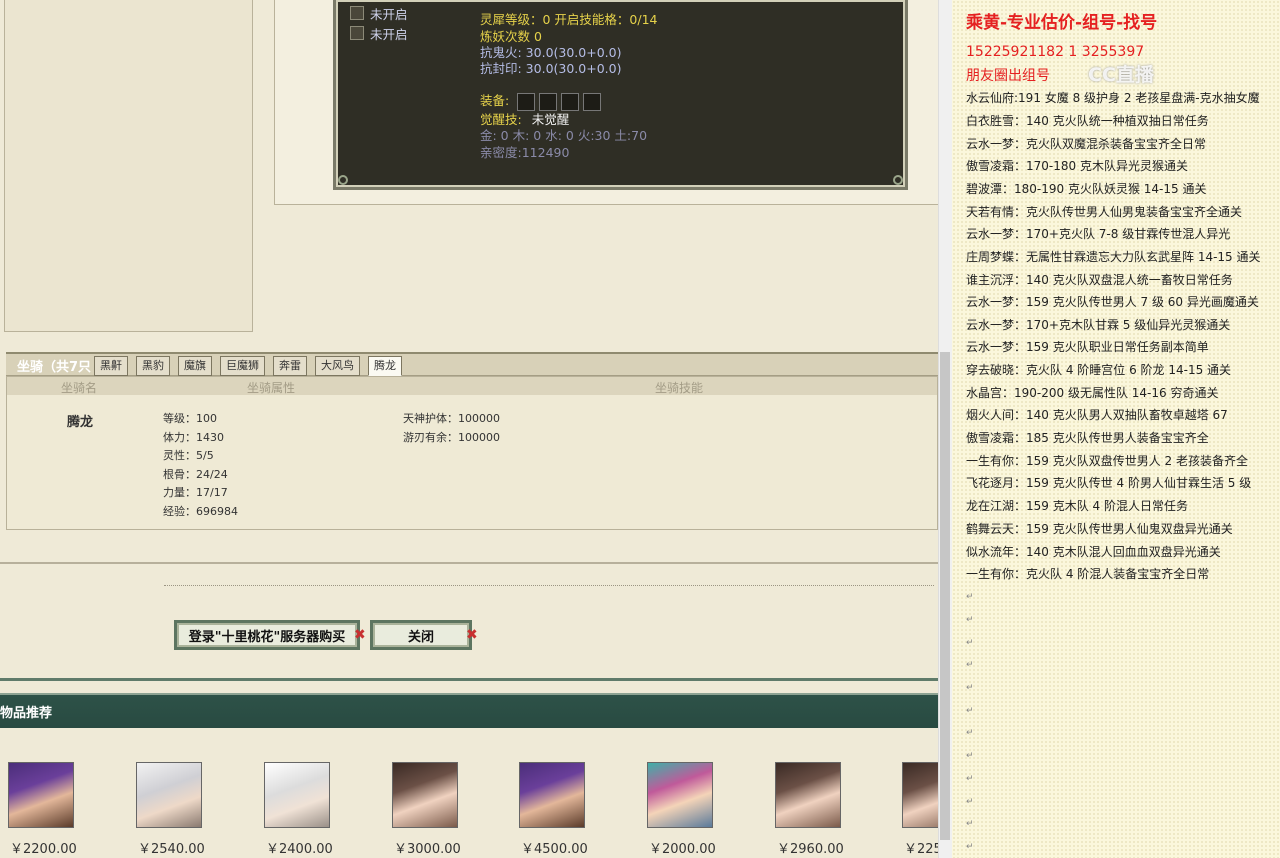 This screenshot has width=1280, height=858. Describe the element at coordinates (128, 166) in the screenshot. I see `left-info-panel` at that location.